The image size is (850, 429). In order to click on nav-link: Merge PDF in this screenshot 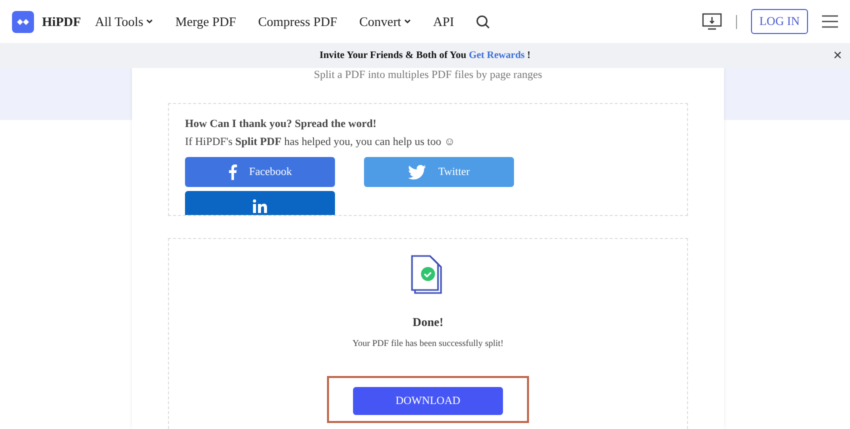, I will do `click(205, 22)`.